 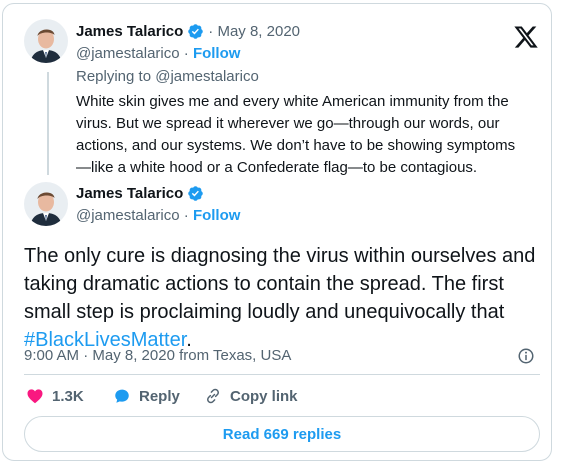 What do you see at coordinates (526, 37) in the screenshot?
I see `x-logo-icon` at bounding box center [526, 37].